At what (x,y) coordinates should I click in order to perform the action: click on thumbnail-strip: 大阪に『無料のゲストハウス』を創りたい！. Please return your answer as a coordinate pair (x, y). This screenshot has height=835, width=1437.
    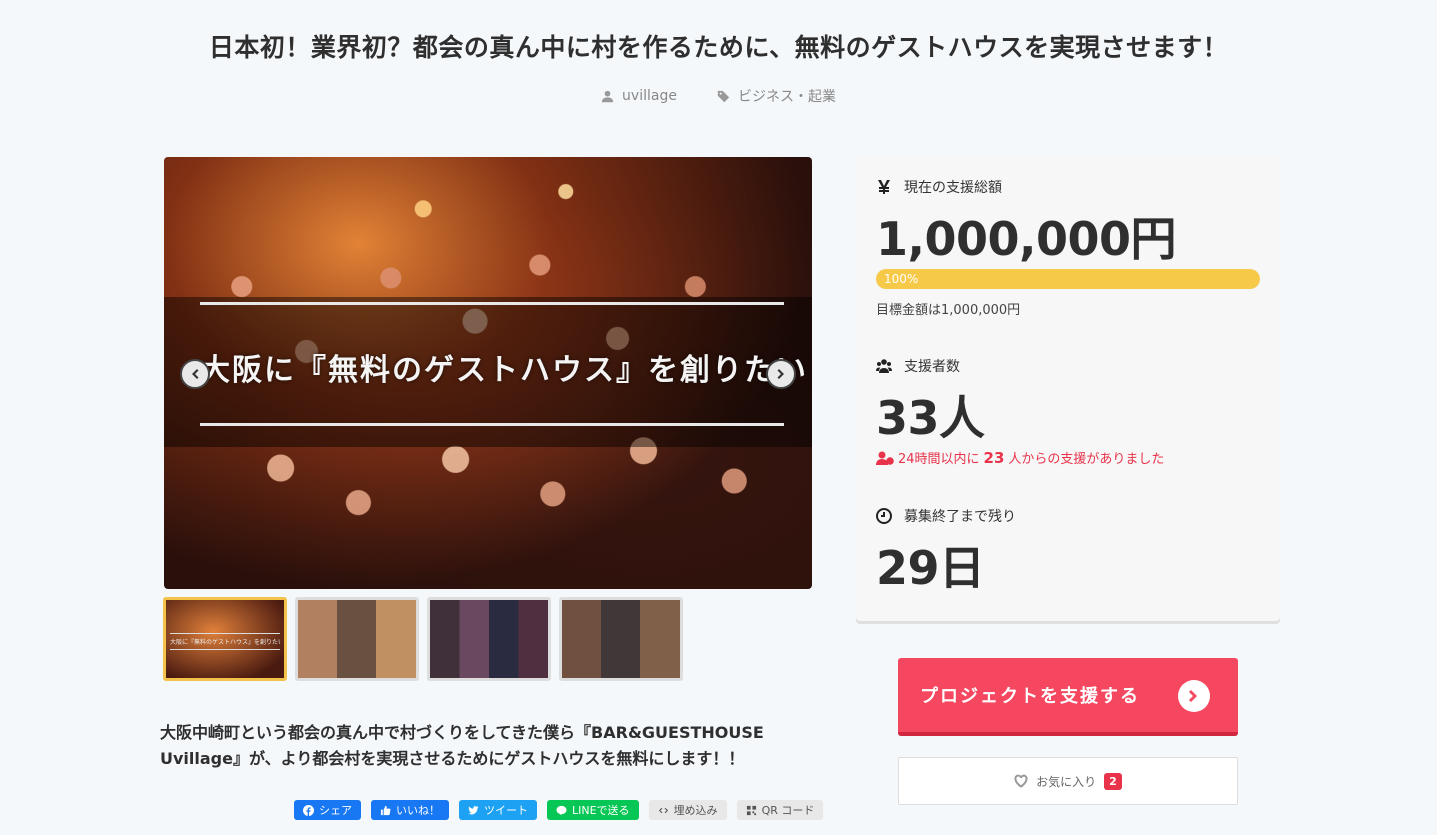
    Looking at the image, I should click on (423, 639).